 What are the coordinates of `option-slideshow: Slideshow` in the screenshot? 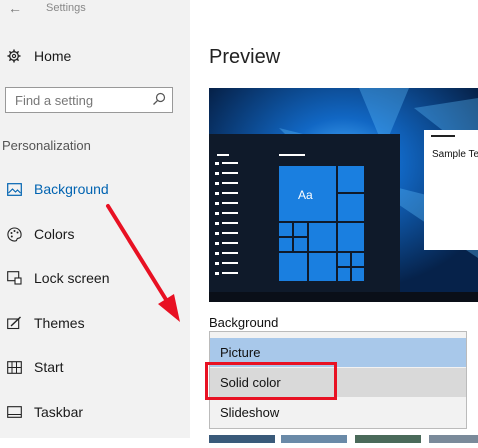 It's located at (338, 412).